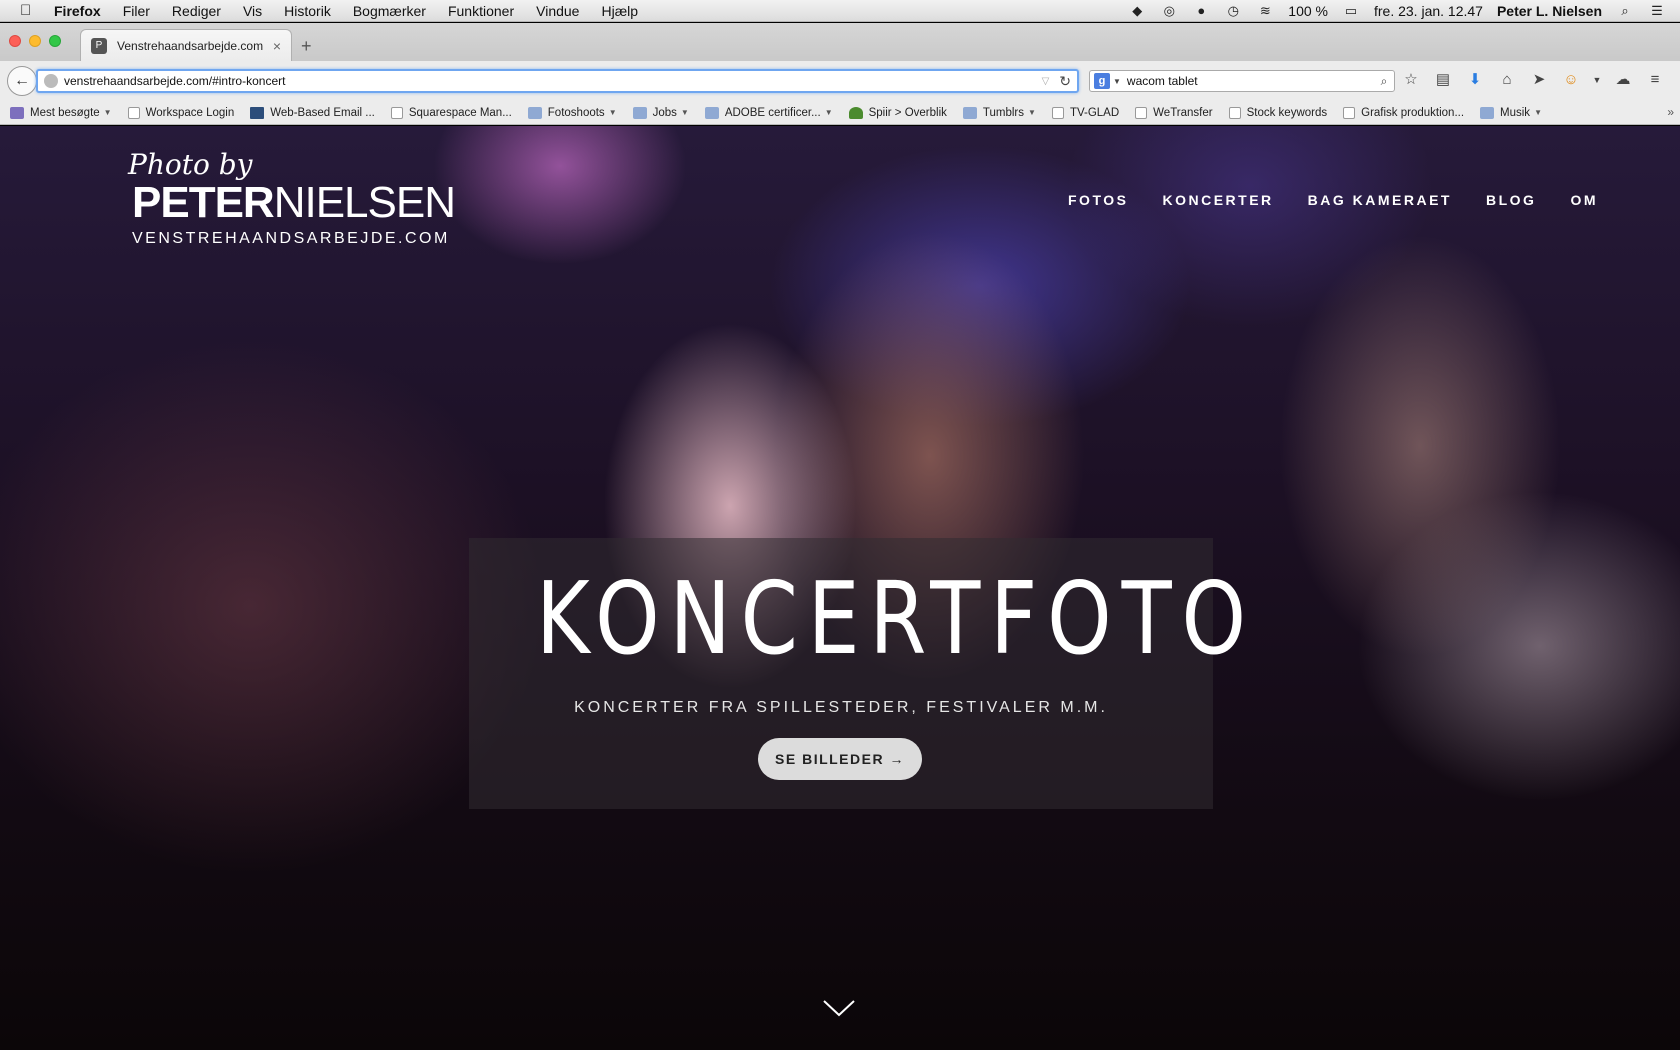 The width and height of the screenshot is (1680, 1050). I want to click on bookmark-label: Mest besøgte, so click(65, 112).